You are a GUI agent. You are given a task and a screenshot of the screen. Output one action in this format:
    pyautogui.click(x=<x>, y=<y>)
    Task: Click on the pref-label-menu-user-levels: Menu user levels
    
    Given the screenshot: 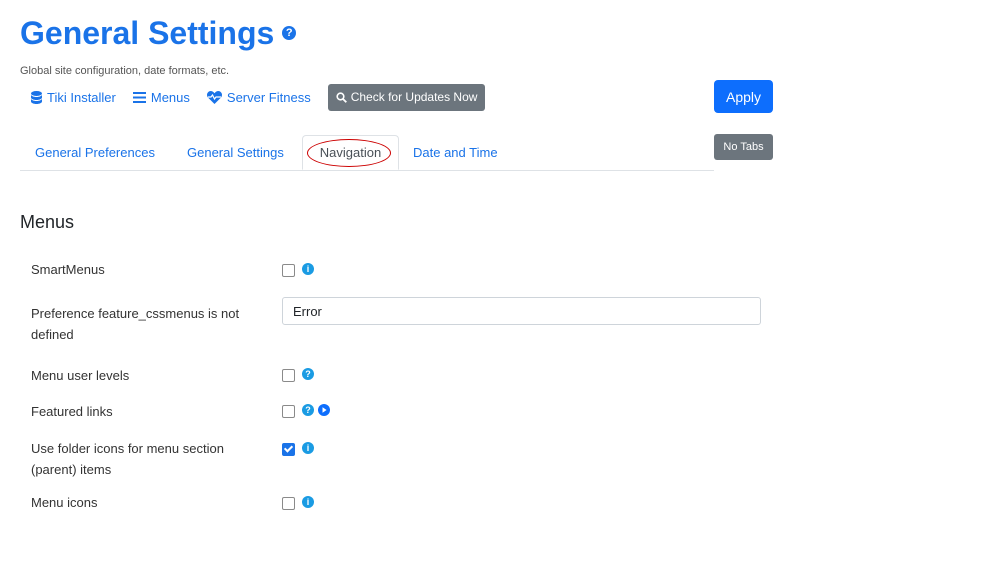 What is the action you would take?
    pyautogui.click(x=80, y=375)
    